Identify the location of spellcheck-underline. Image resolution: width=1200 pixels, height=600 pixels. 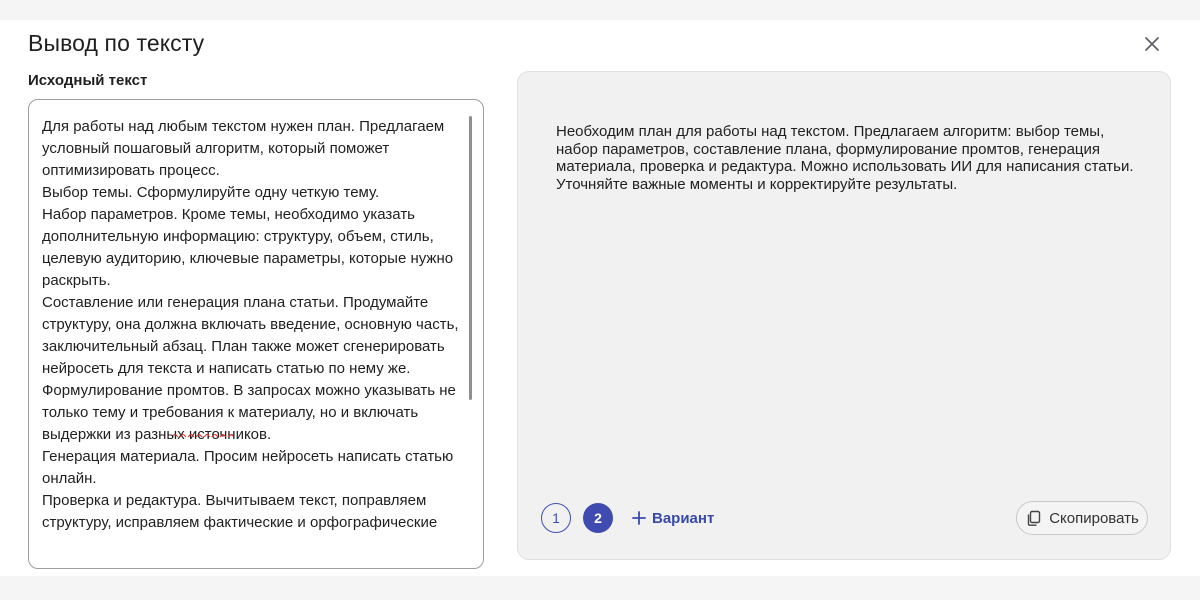
(203, 435).